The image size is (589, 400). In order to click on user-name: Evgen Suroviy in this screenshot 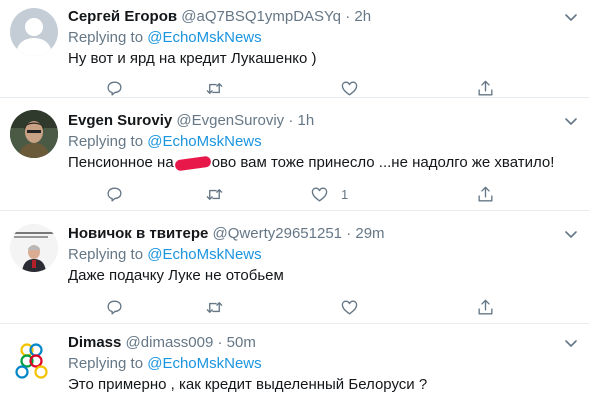, I will do `click(120, 120)`.